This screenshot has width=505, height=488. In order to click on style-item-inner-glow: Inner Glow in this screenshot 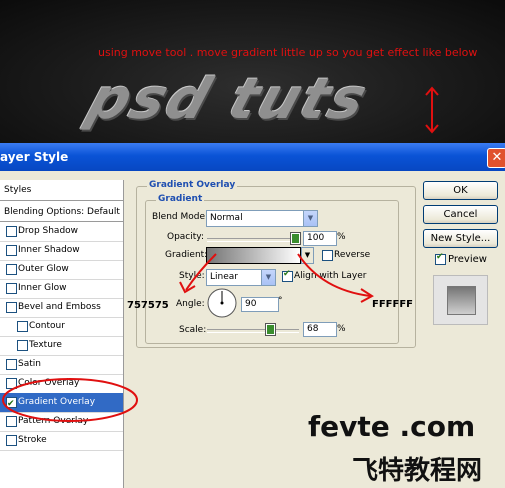, I will do `click(61, 289)`.